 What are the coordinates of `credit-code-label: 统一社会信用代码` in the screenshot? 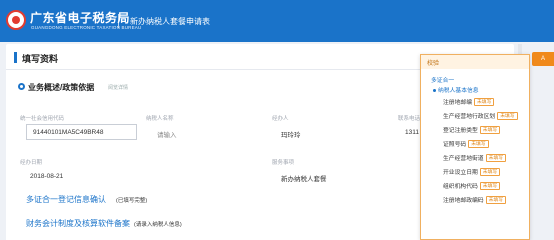 It's located at (42, 119).